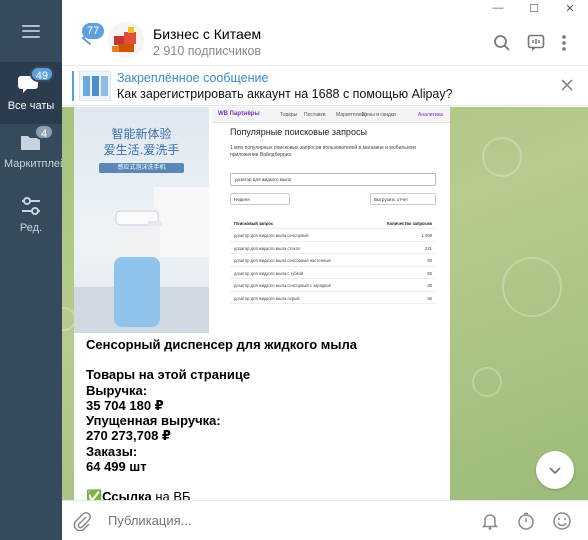  What do you see at coordinates (267, 298) in the screenshot?
I see `row-query: дозатор для жидкого мыла серый` at bounding box center [267, 298].